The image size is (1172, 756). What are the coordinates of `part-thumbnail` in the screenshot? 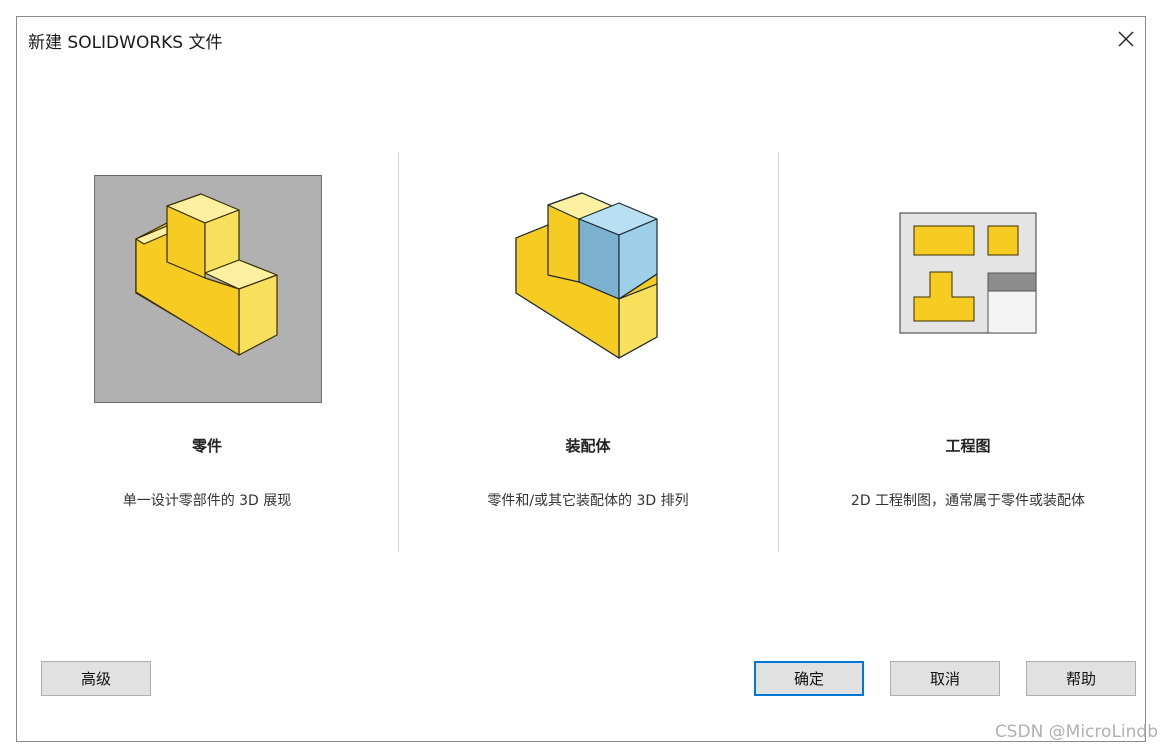 It's located at (208, 289).